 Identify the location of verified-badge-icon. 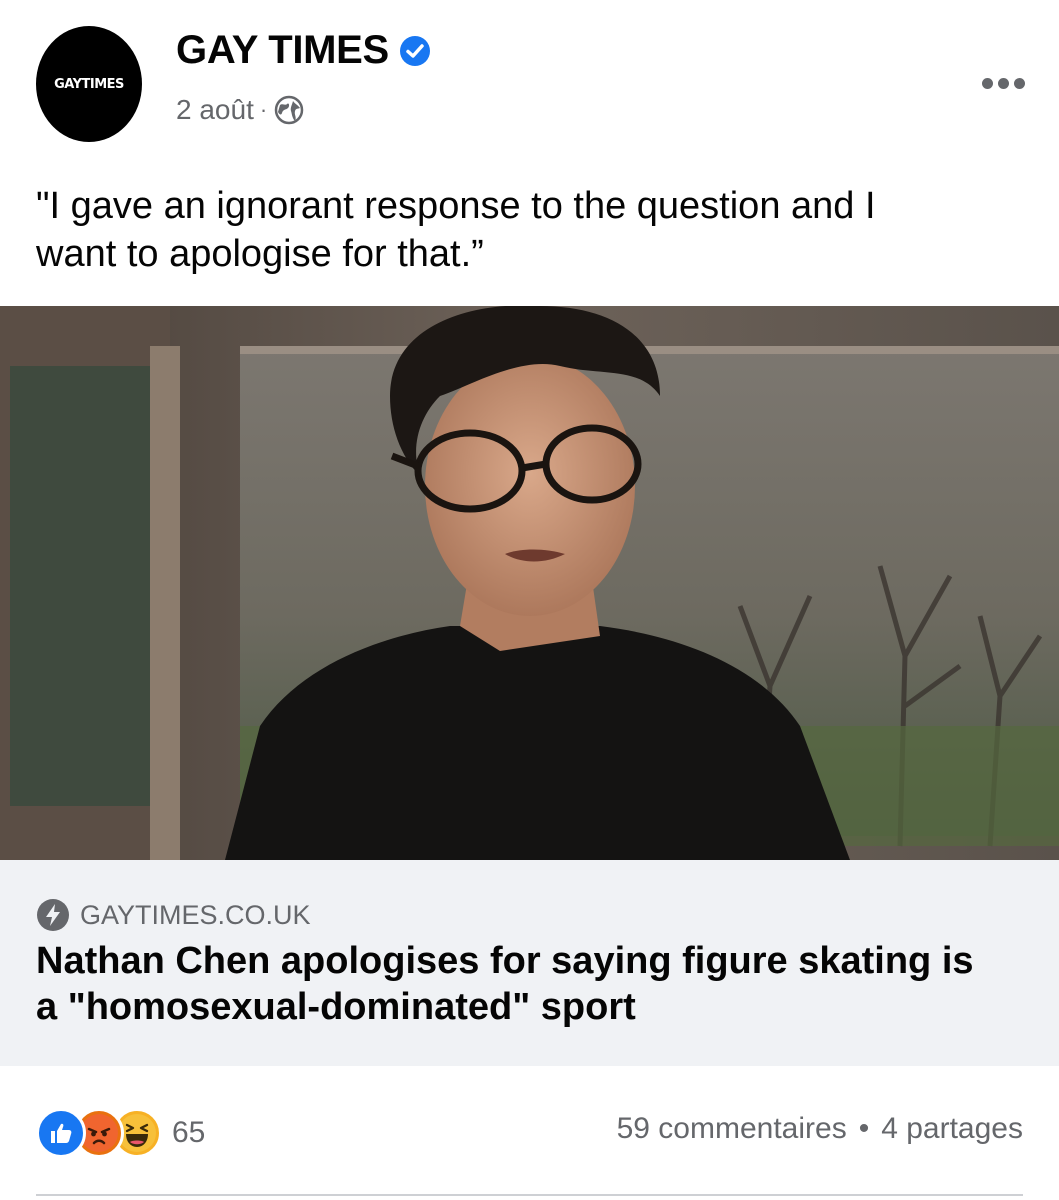
(414, 50).